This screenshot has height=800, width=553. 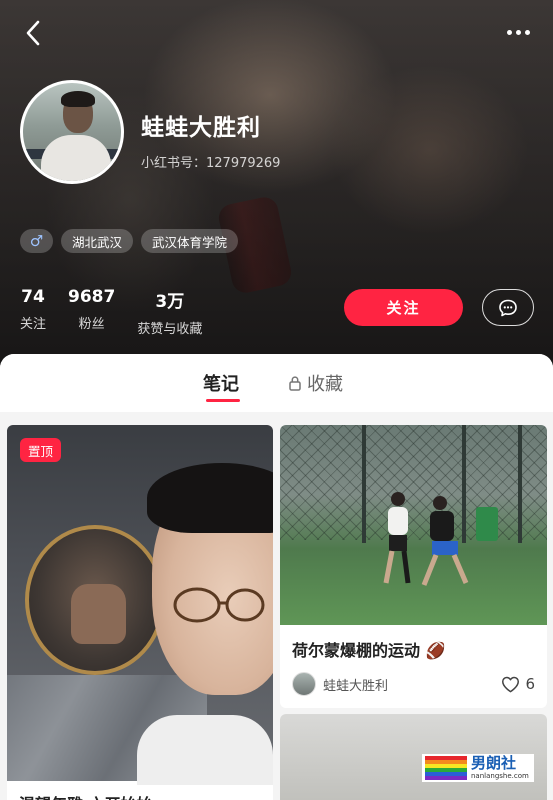 What do you see at coordinates (530, 684) in the screenshot?
I see `like-count: 6` at bounding box center [530, 684].